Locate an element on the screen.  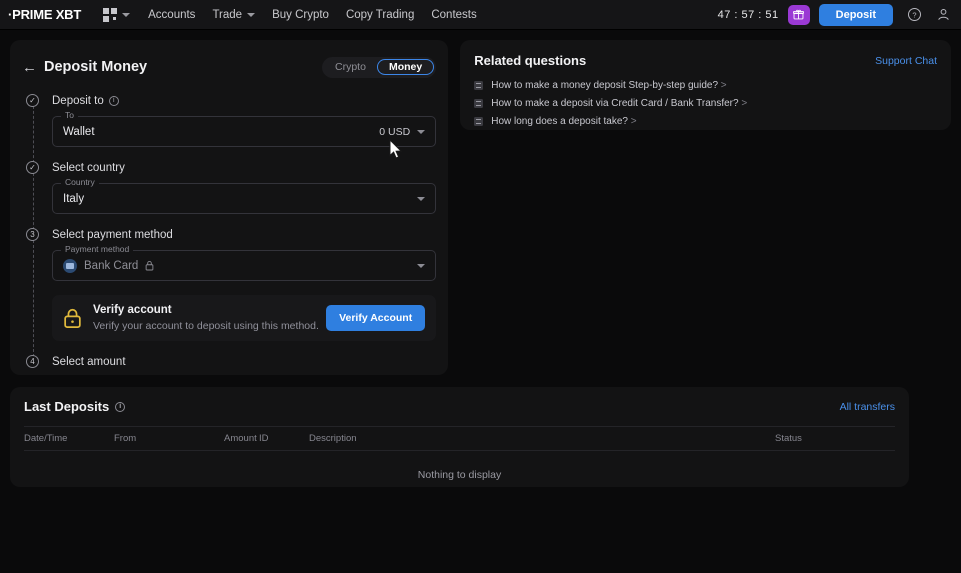
bank-card-icon is located at coordinates (70, 265).